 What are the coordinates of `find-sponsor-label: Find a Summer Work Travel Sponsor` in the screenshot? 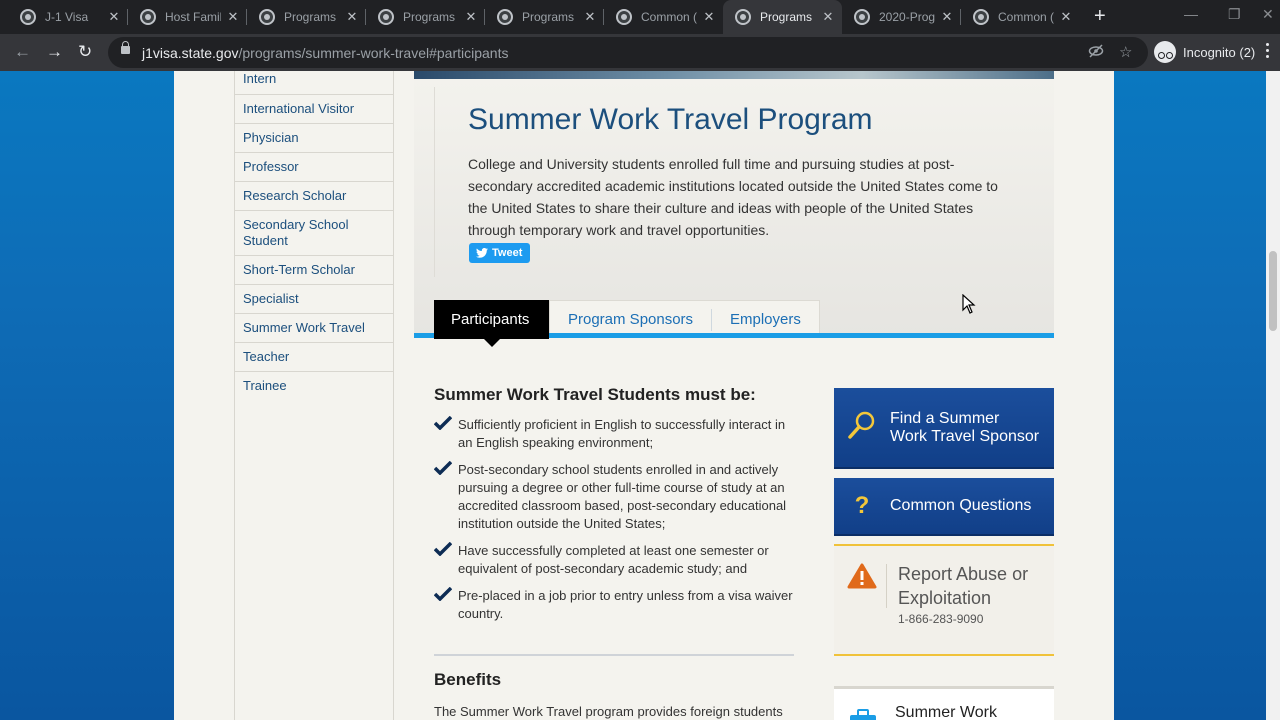 It's located at (965, 427).